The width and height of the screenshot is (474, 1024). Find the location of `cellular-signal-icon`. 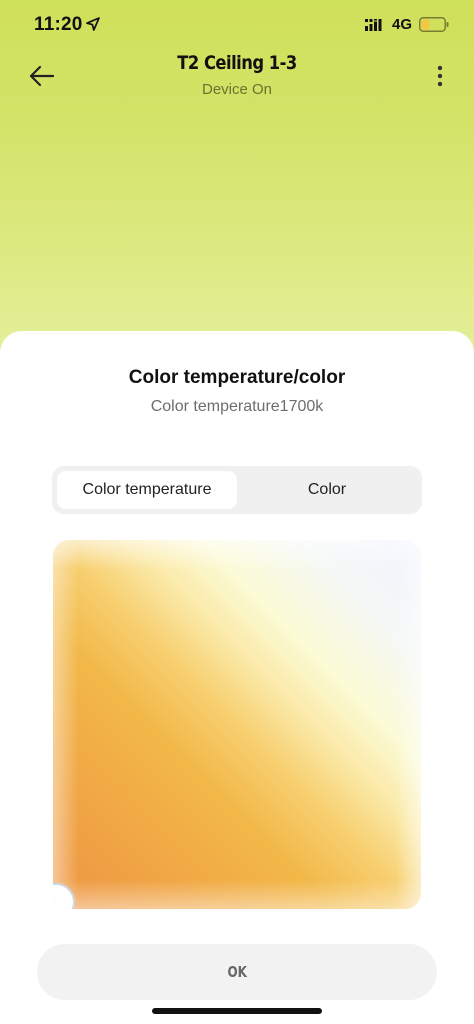

cellular-signal-icon is located at coordinates (373, 25).